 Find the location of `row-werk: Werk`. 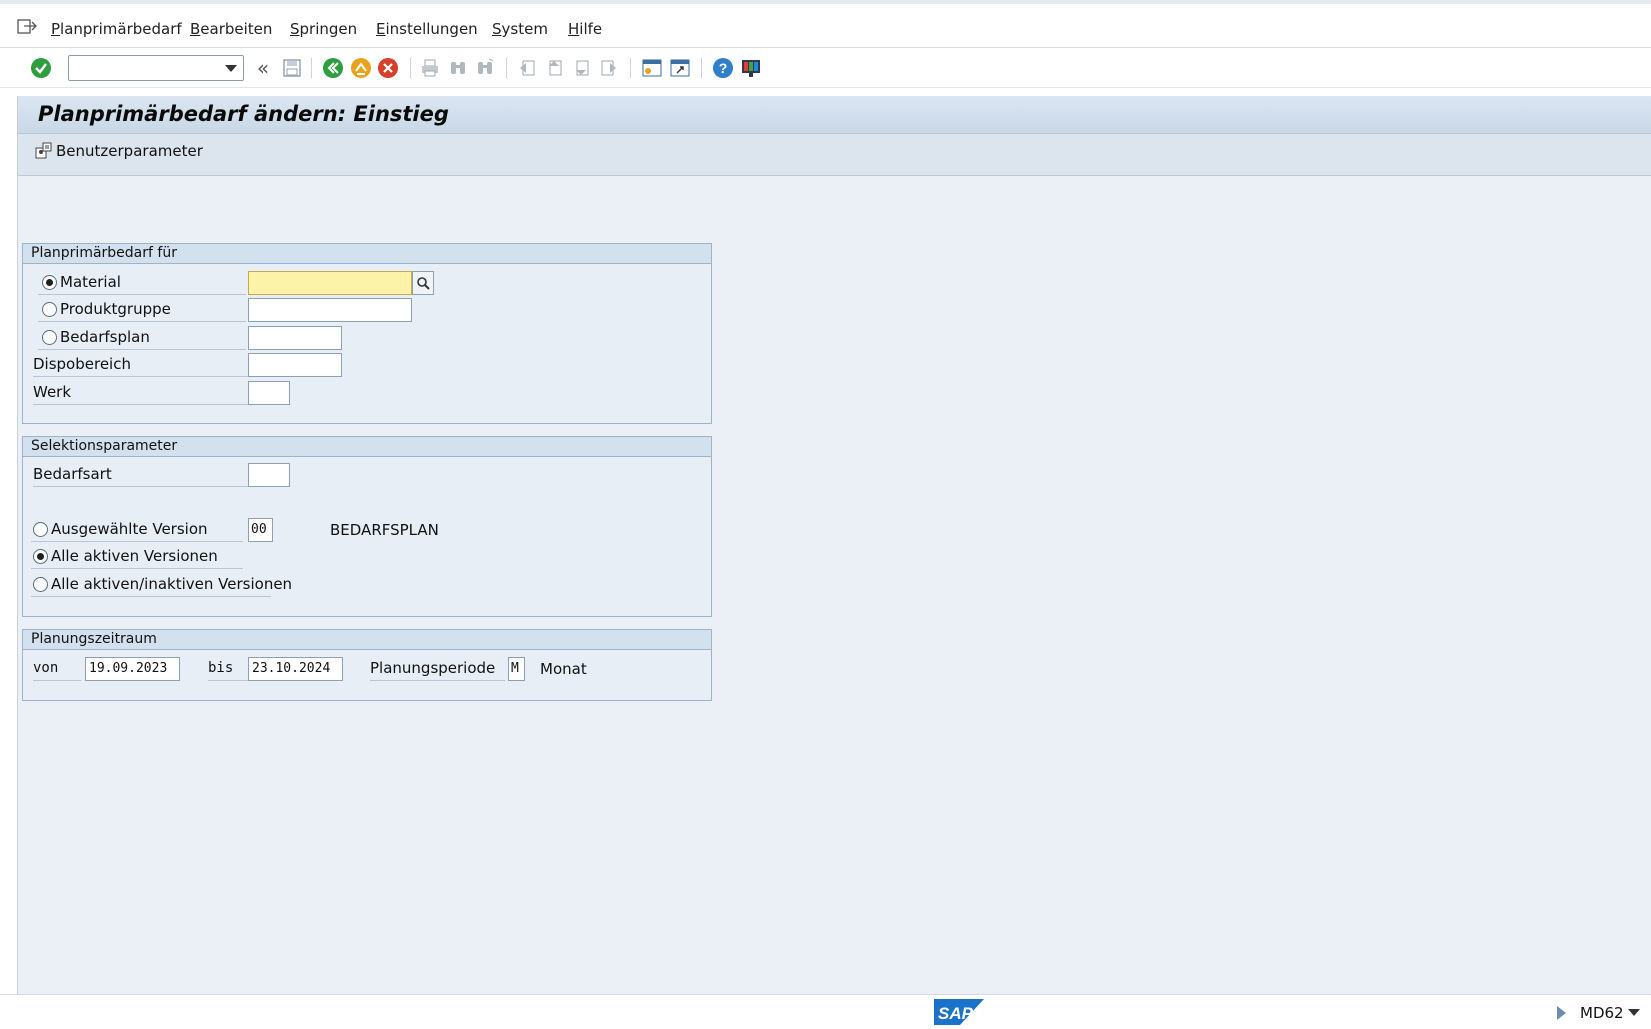

row-werk: Werk is located at coordinates (363, 394).